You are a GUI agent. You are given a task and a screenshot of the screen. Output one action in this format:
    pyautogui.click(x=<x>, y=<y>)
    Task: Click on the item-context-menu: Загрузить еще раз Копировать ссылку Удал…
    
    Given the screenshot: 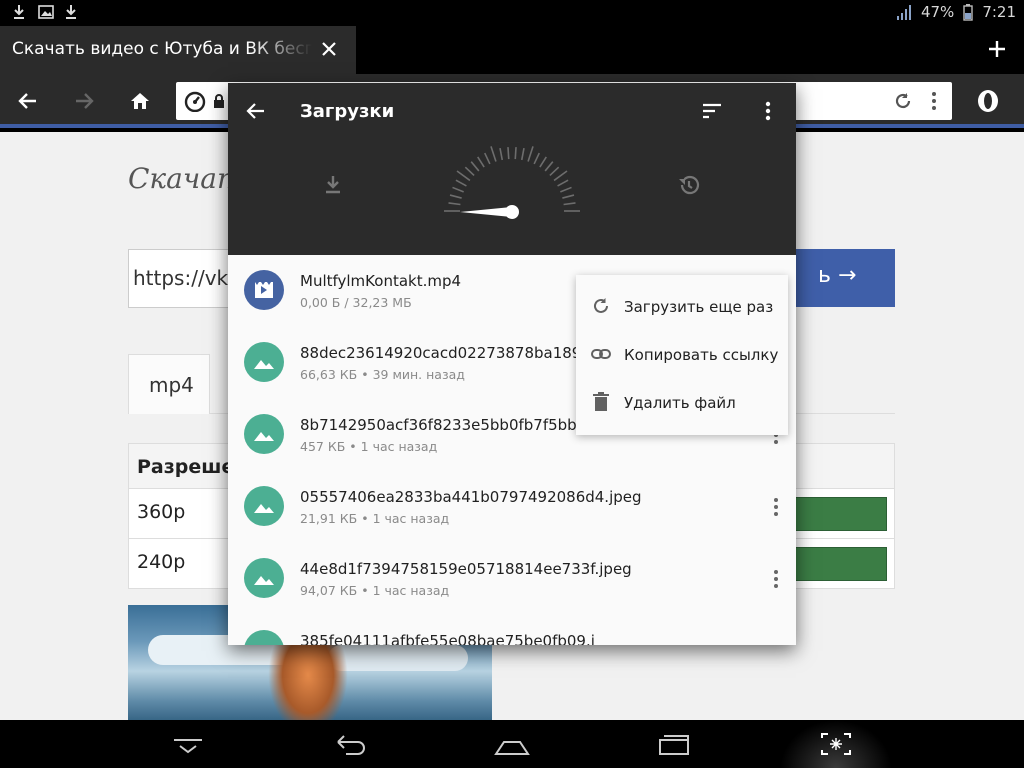 What is the action you would take?
    pyautogui.click(x=682, y=355)
    